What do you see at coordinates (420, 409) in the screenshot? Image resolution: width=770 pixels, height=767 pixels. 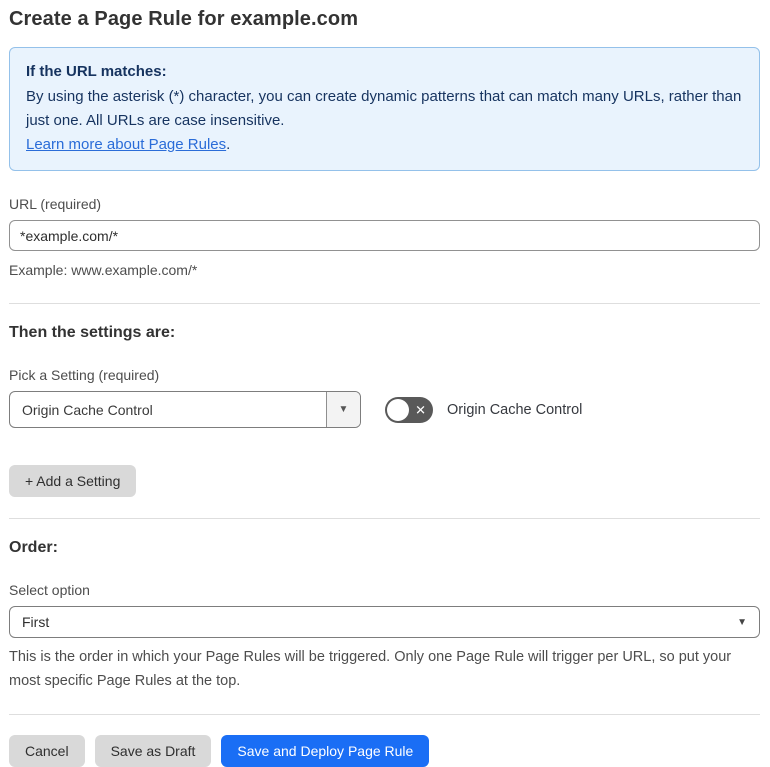 I see `toggle-off-x-icon: ✕` at bounding box center [420, 409].